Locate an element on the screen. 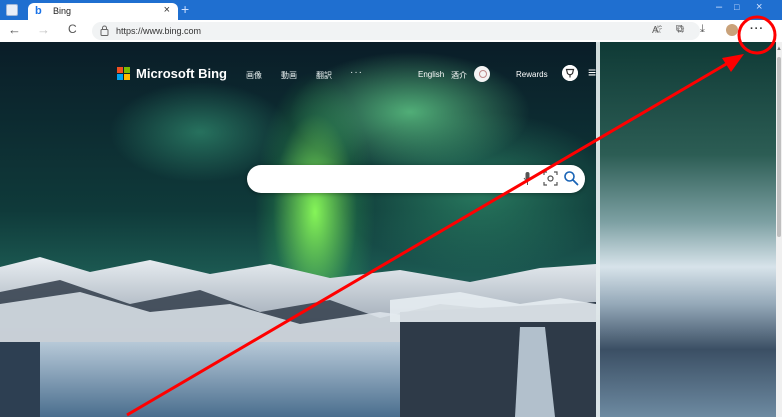  rewards-link: Rewards is located at coordinates (532, 74).